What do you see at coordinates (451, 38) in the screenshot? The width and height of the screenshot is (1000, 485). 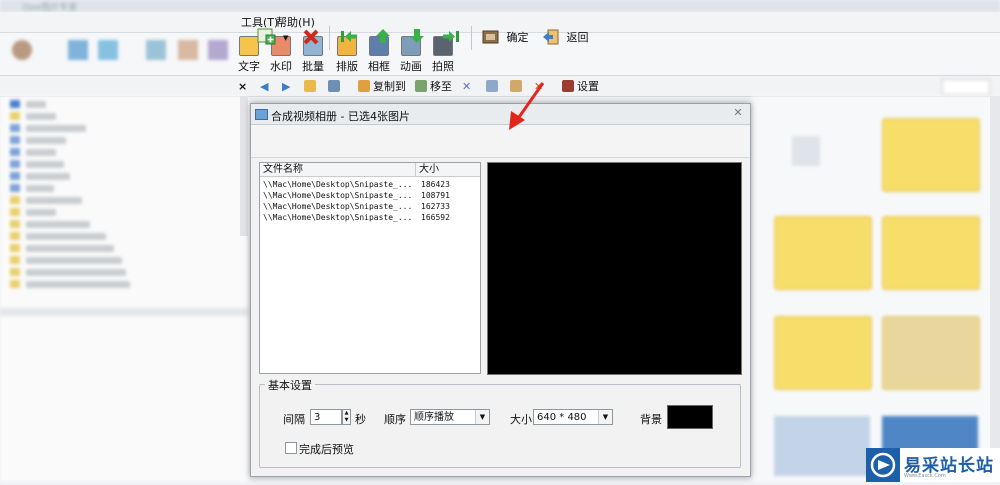 I see `move-last-button` at bounding box center [451, 38].